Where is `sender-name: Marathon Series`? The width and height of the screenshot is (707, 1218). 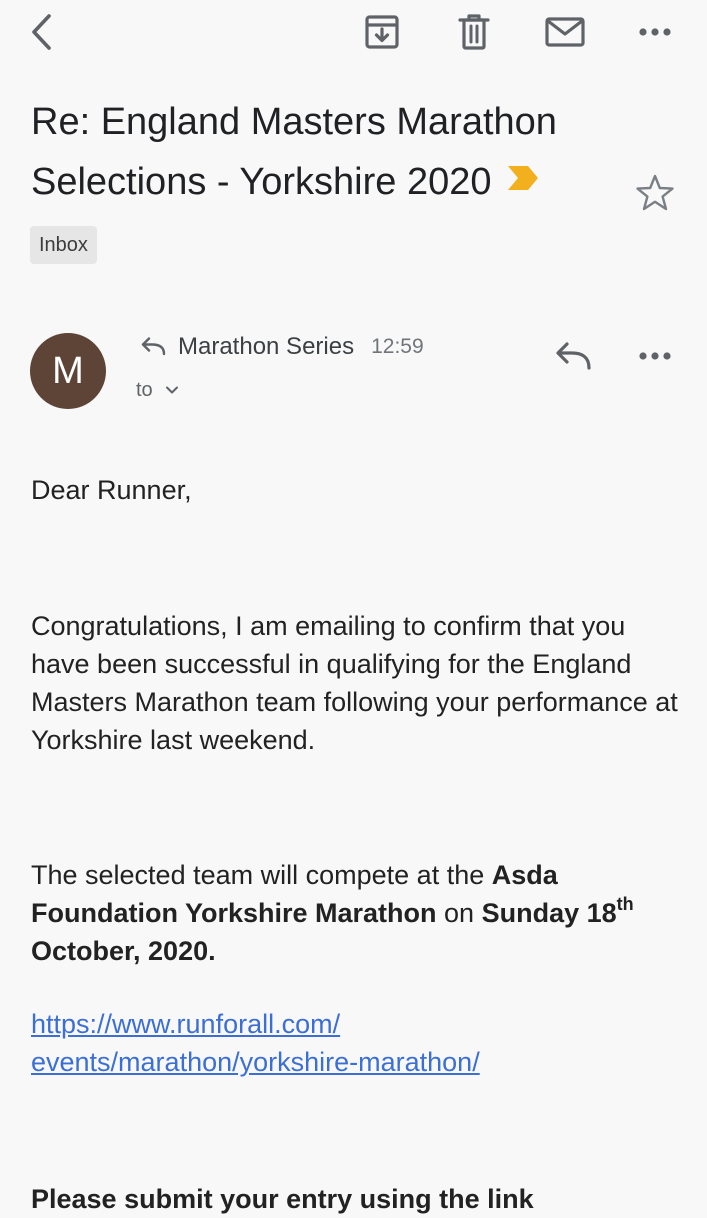 sender-name: Marathon Series is located at coordinates (266, 347).